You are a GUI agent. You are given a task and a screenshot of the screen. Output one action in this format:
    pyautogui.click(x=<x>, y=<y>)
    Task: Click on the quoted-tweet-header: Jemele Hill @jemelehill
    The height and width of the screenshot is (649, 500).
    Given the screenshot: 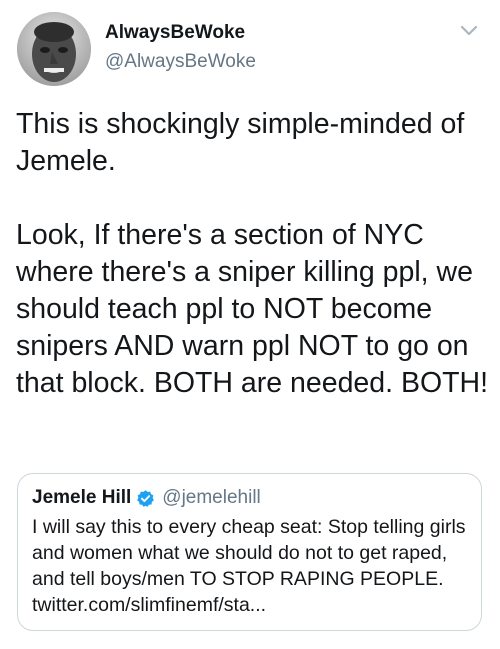 What is the action you would take?
    pyautogui.click(x=146, y=498)
    